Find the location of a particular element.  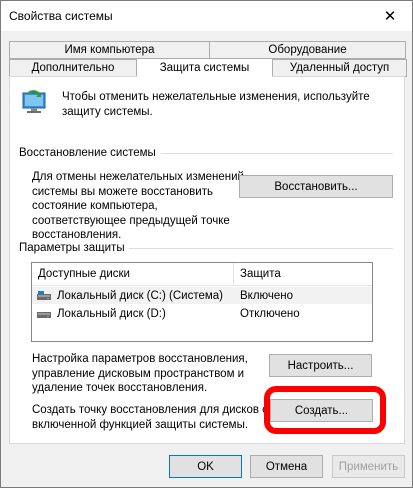

apply-button-label: Применить is located at coordinates (368, 466).